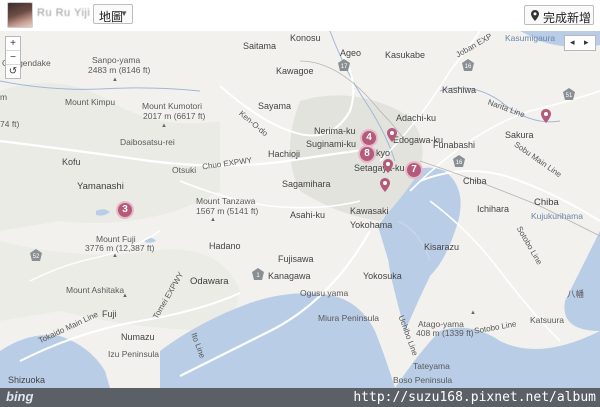 This screenshot has height=407, width=600. I want to click on route-shield-icon: 52, so click(36, 255).